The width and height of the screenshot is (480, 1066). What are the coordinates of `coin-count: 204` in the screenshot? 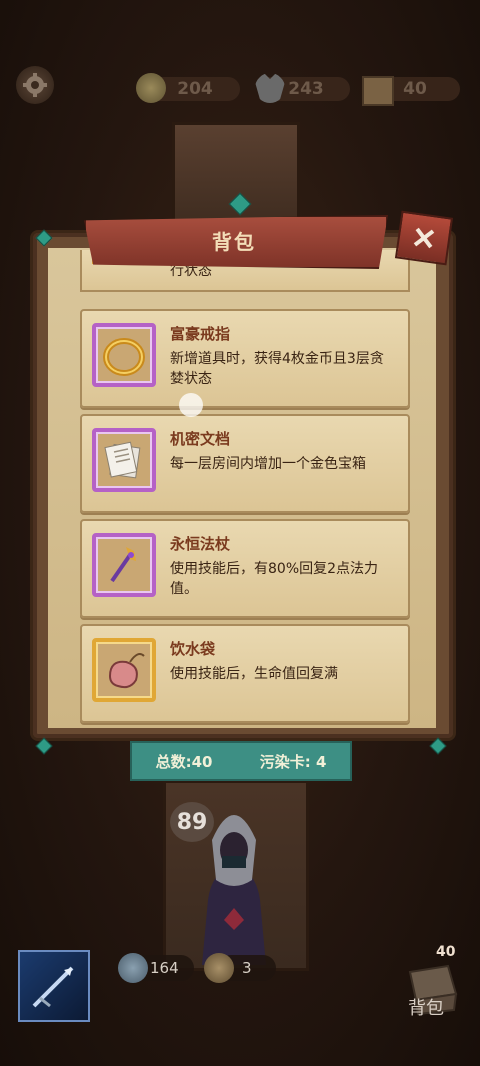 It's located at (195, 89).